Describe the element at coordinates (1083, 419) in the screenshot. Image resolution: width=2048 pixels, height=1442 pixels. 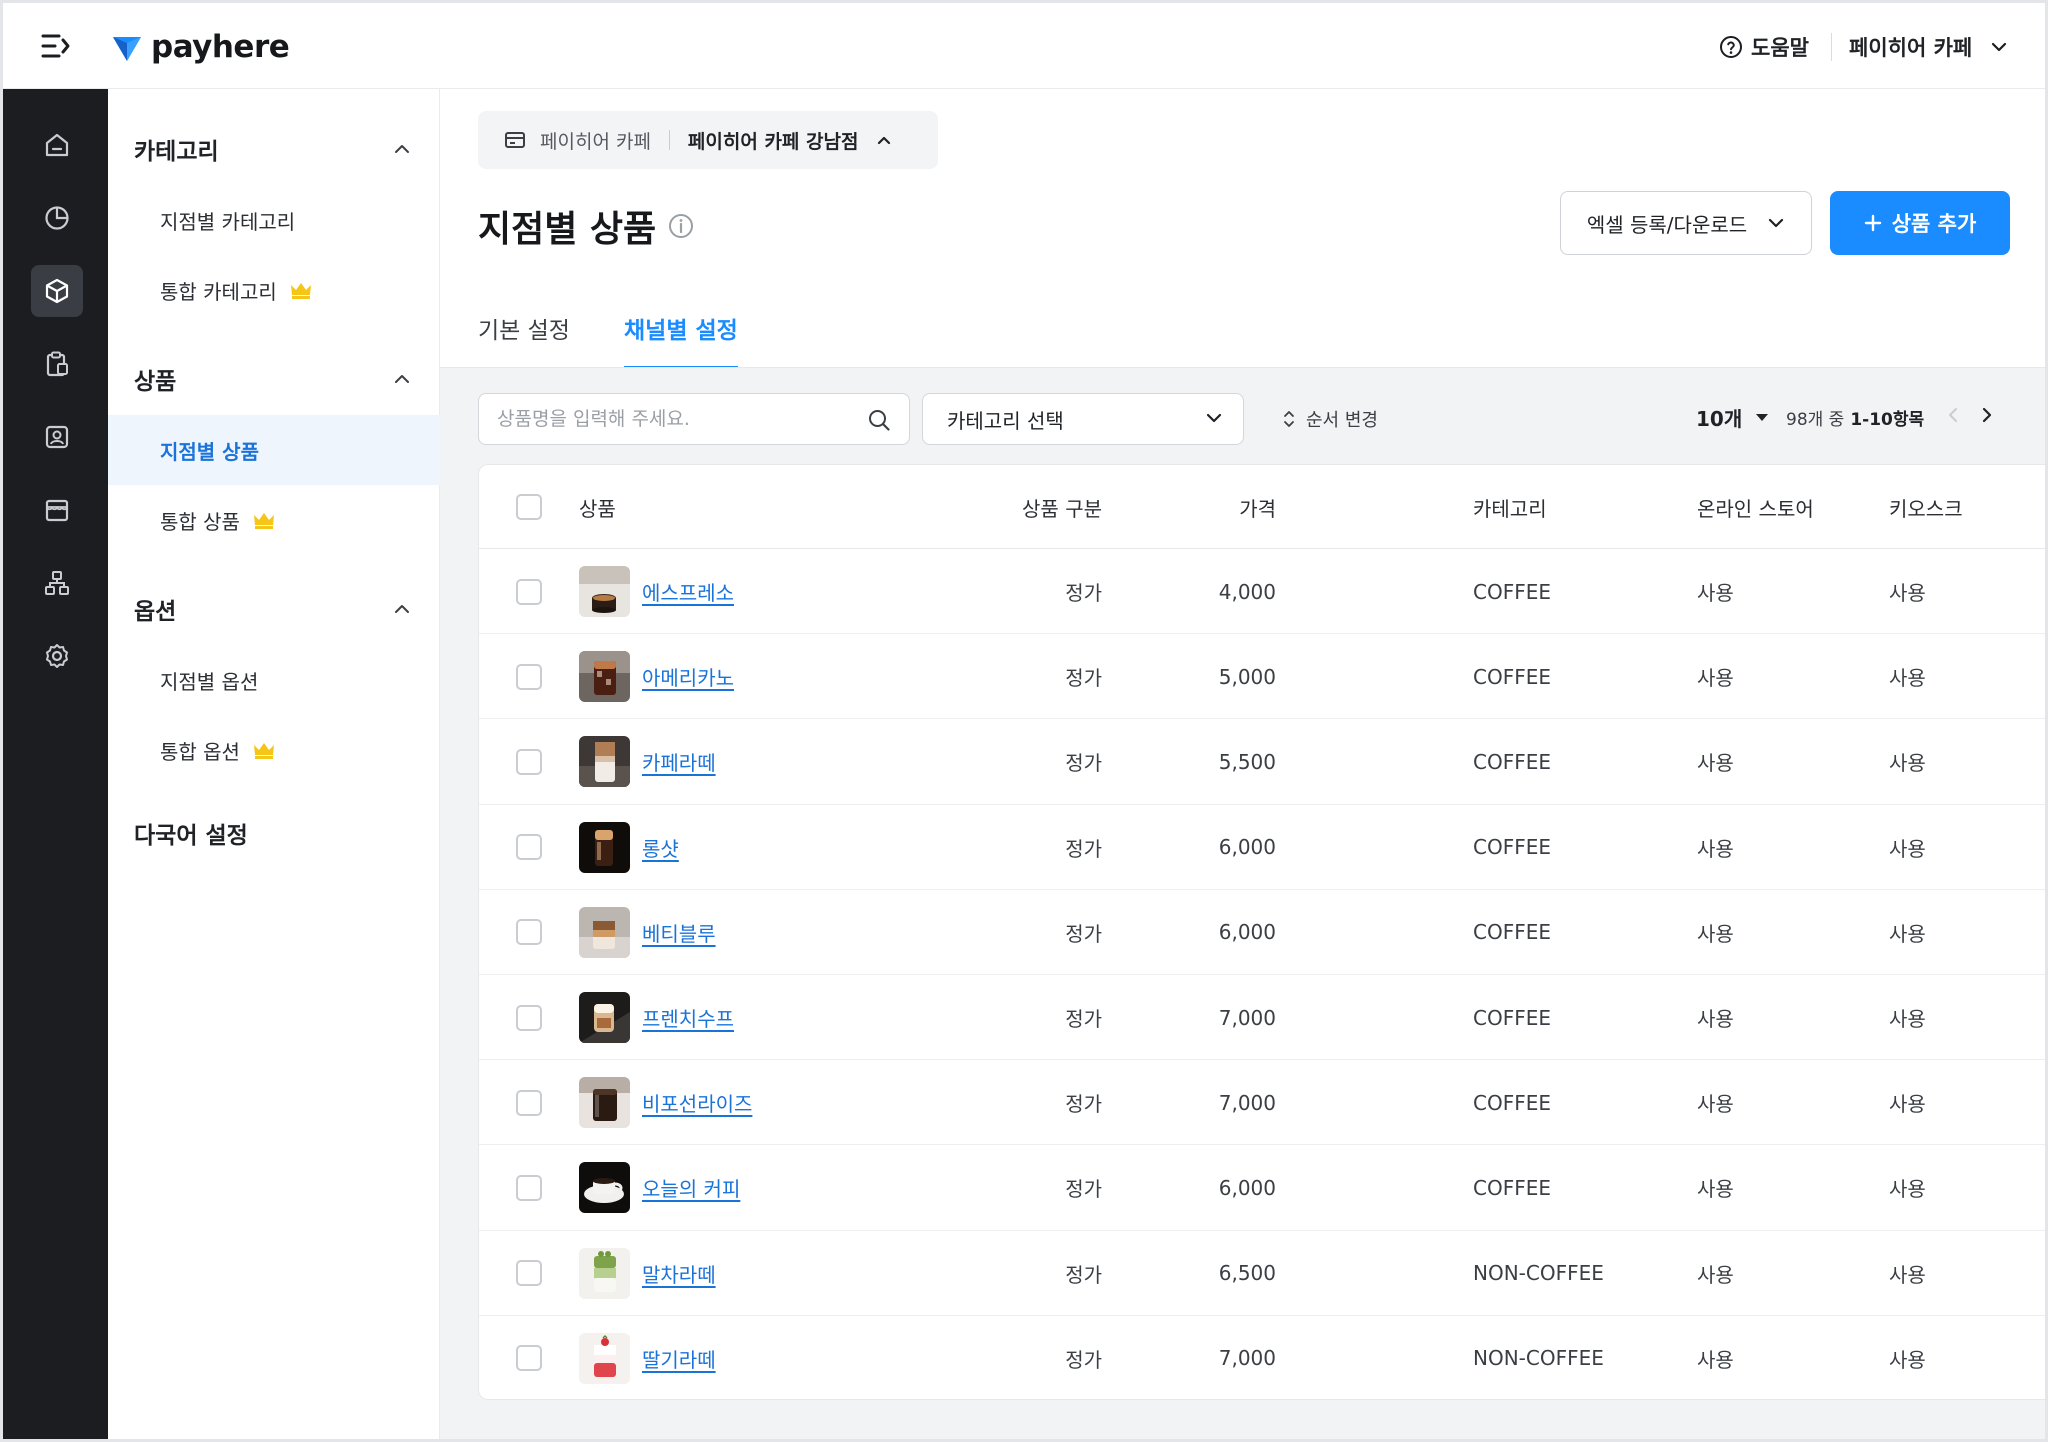
I see `category-select: 카테고리 선택` at that location.